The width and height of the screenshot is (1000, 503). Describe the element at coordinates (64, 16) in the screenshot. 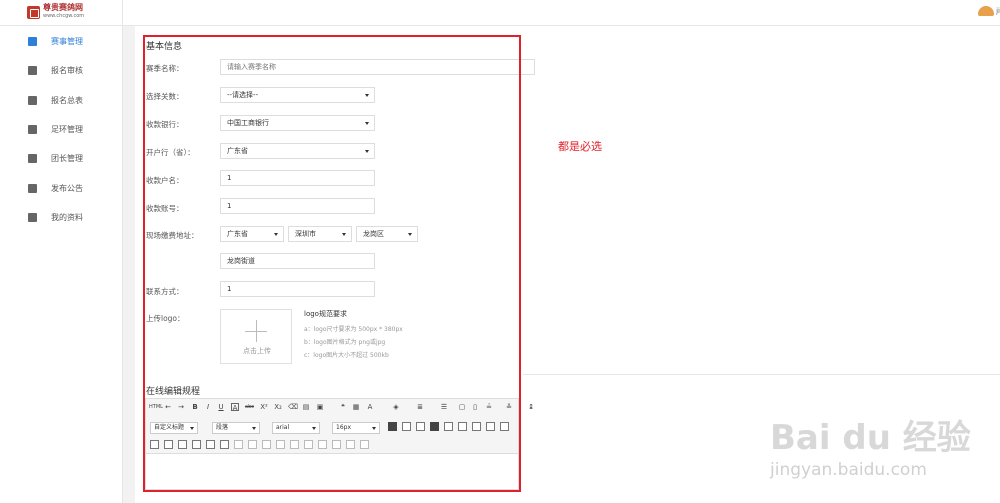

I see `brand-url: www.chcgw.com` at that location.